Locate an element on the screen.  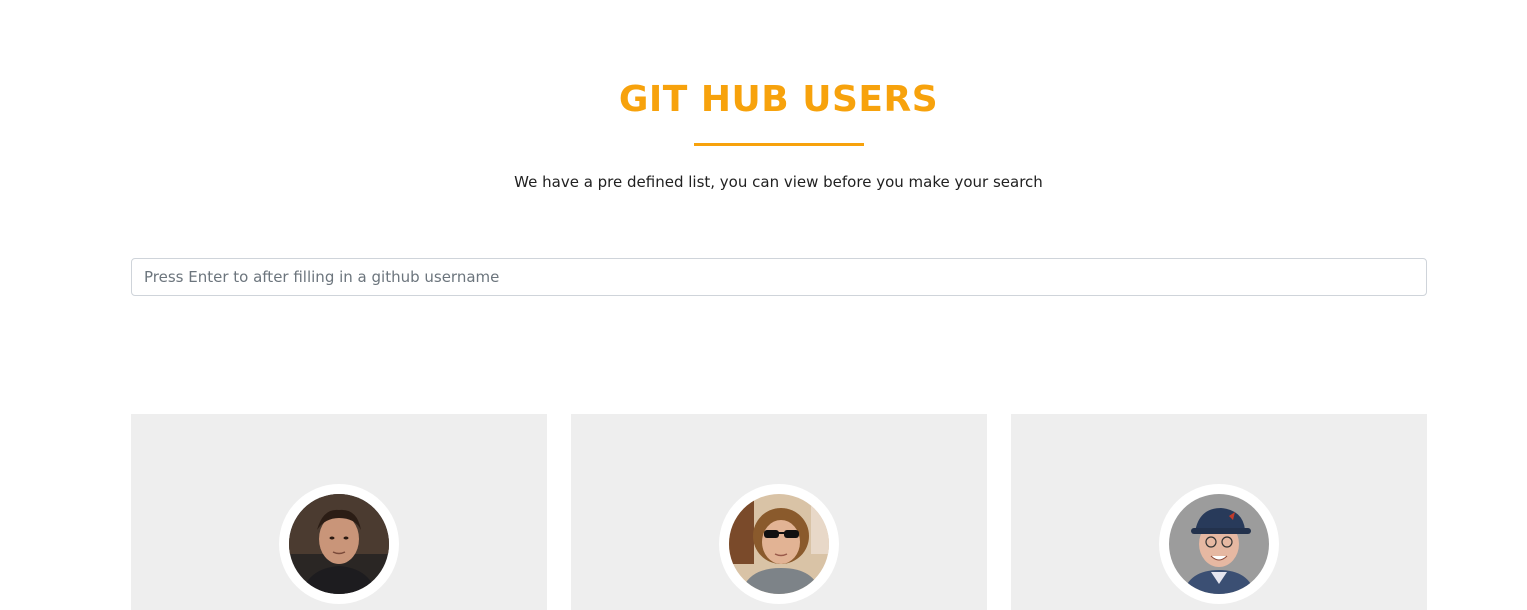
github-username-search-input is located at coordinates (779, 277).